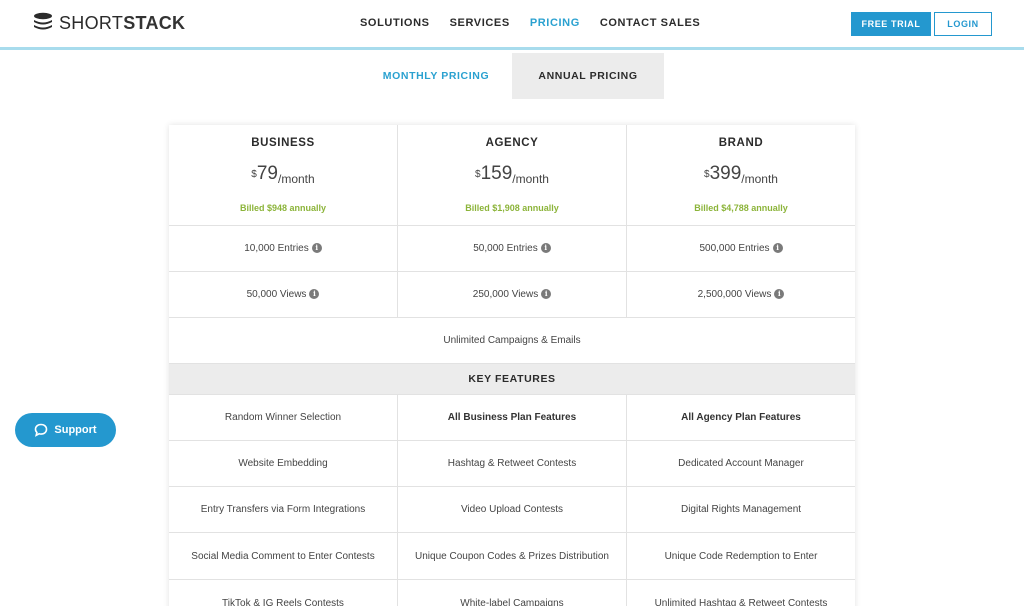 The image size is (1024, 606). What do you see at coordinates (512, 341) in the screenshot?
I see `unlimited-campaigns-row: Unlimited Campaigns & Emails` at bounding box center [512, 341].